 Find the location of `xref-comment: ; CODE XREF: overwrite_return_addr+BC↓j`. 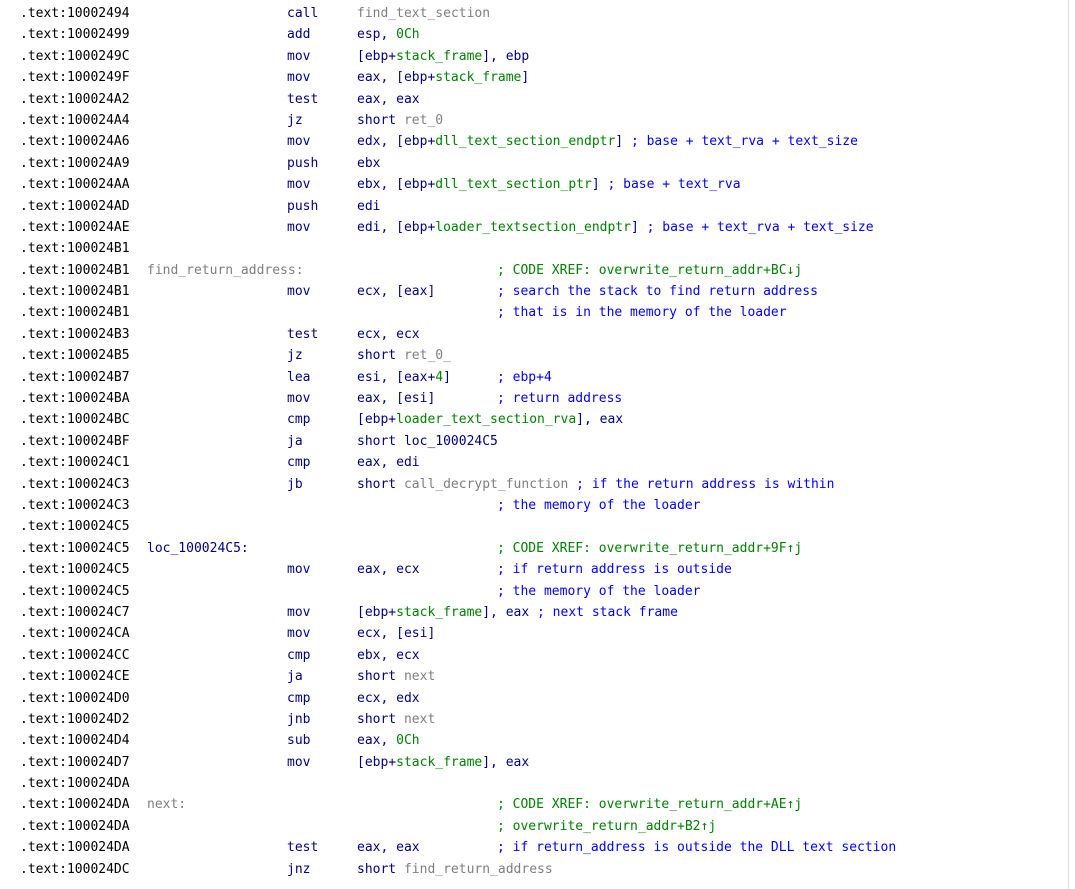

xref-comment: ; CODE XREF: overwrite_return_addr+BC↓j is located at coordinates (649, 270).